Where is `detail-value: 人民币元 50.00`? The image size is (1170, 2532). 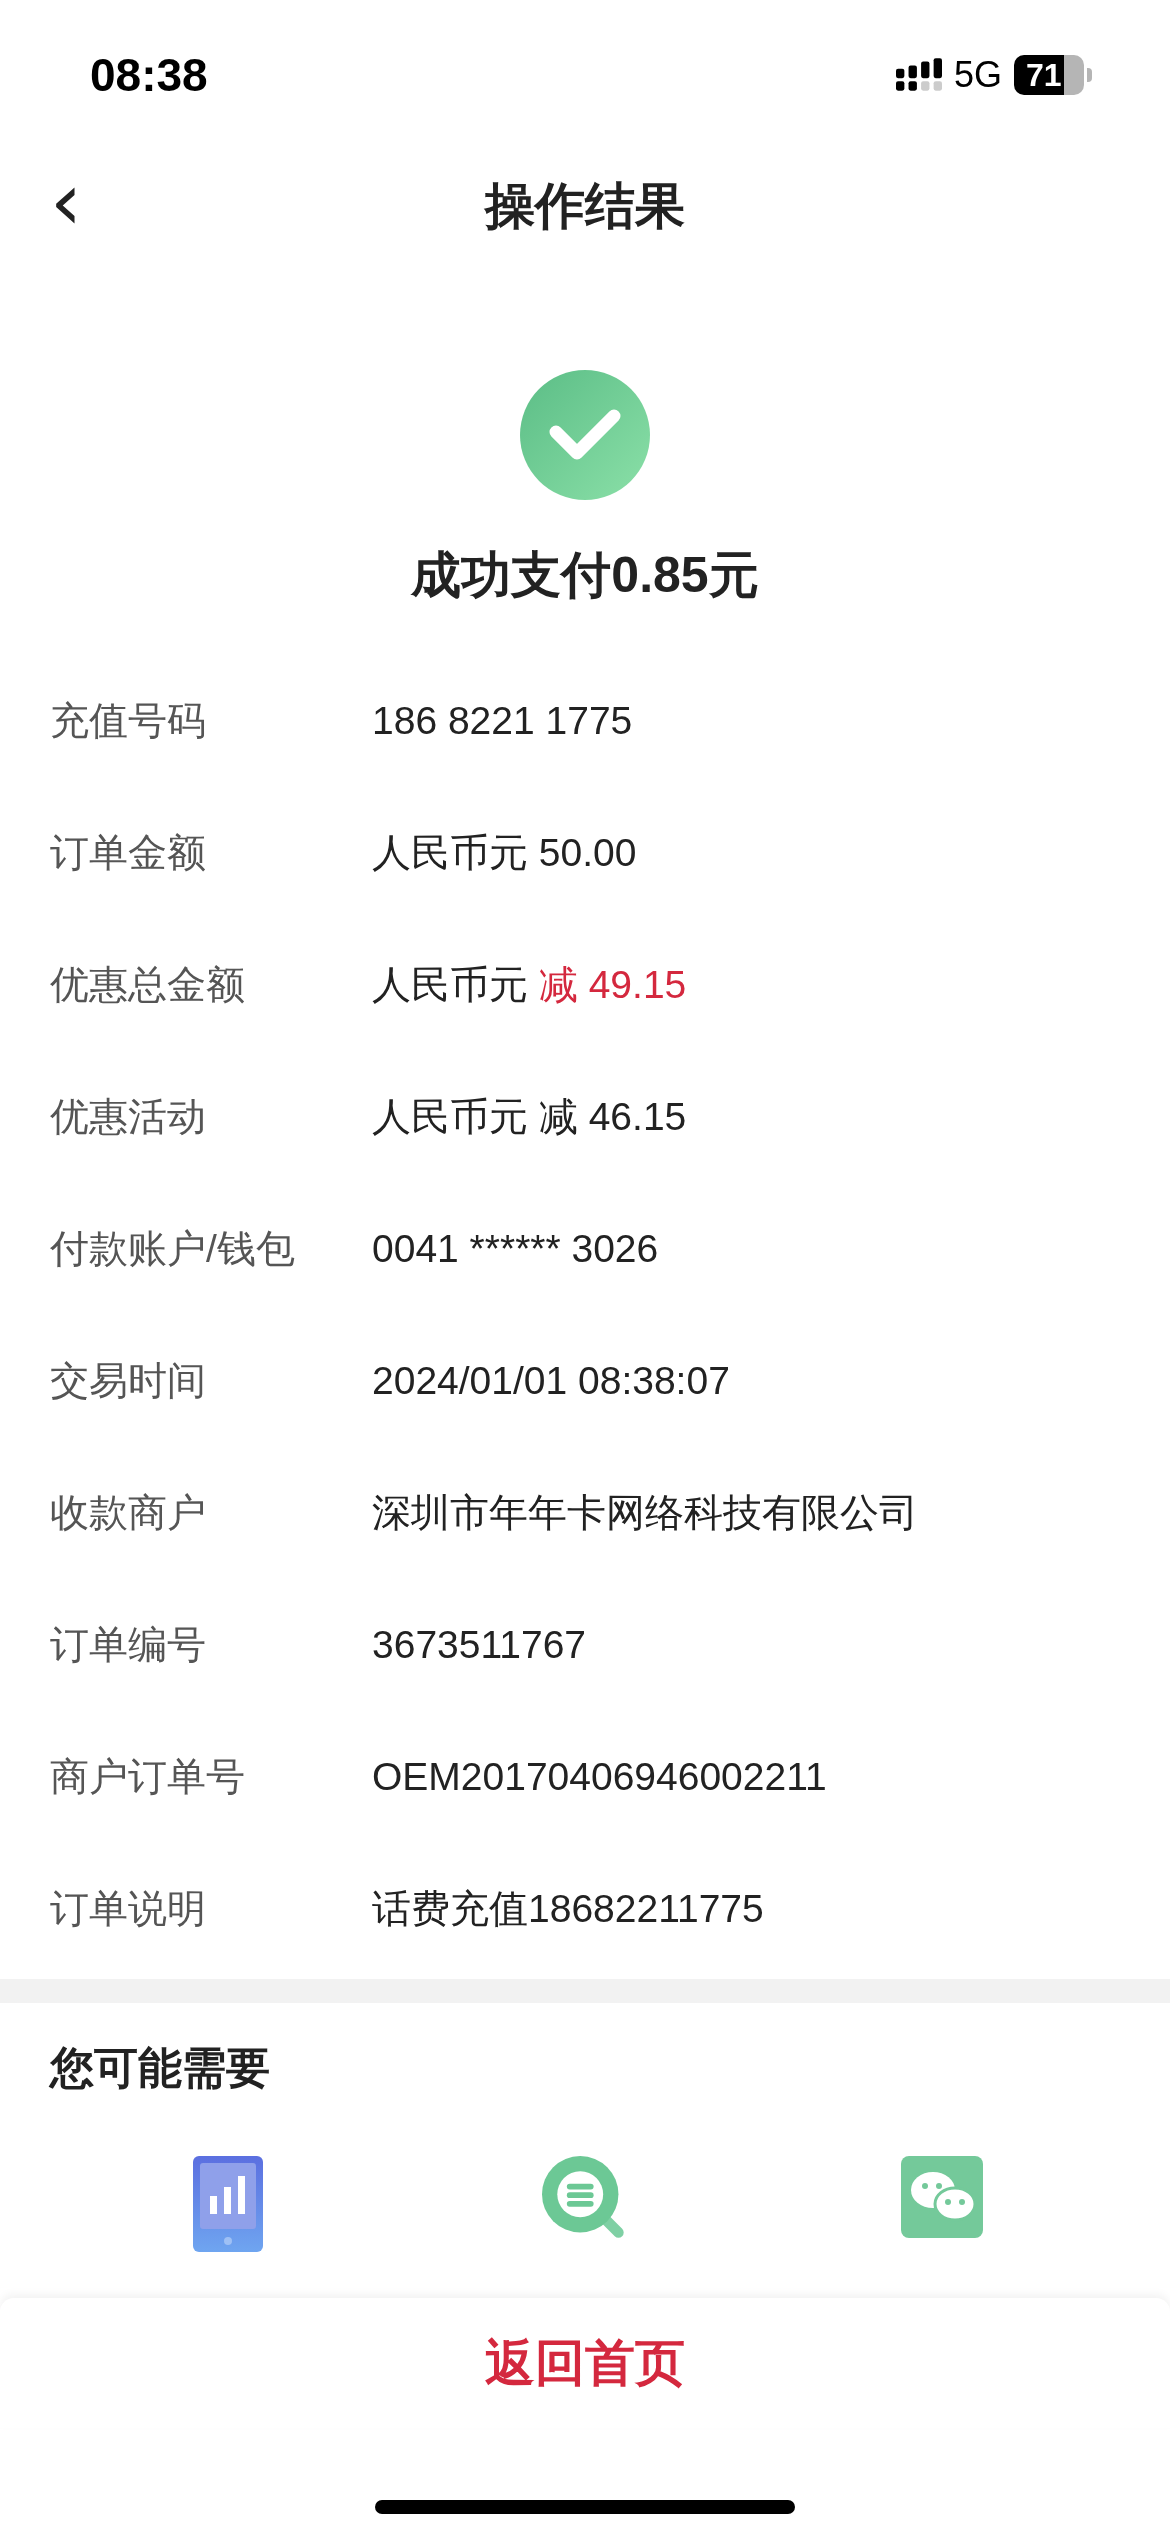 detail-value: 人民币元 50.00 is located at coordinates (504, 853).